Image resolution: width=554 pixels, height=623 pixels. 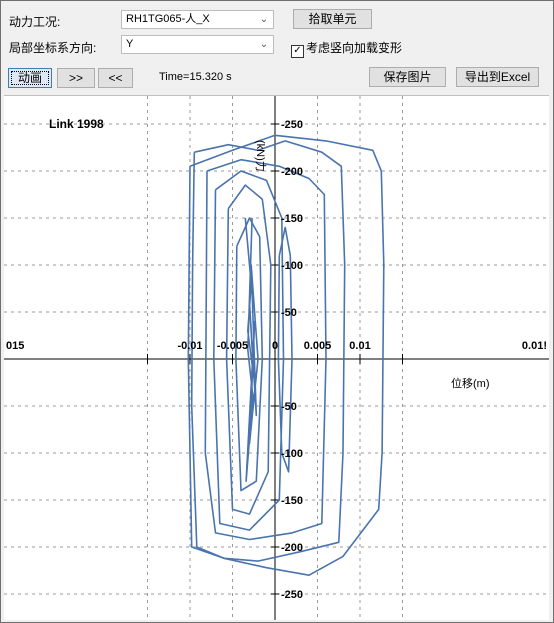 What do you see at coordinates (115, 78) in the screenshot?
I see `back-button: <<` at bounding box center [115, 78].